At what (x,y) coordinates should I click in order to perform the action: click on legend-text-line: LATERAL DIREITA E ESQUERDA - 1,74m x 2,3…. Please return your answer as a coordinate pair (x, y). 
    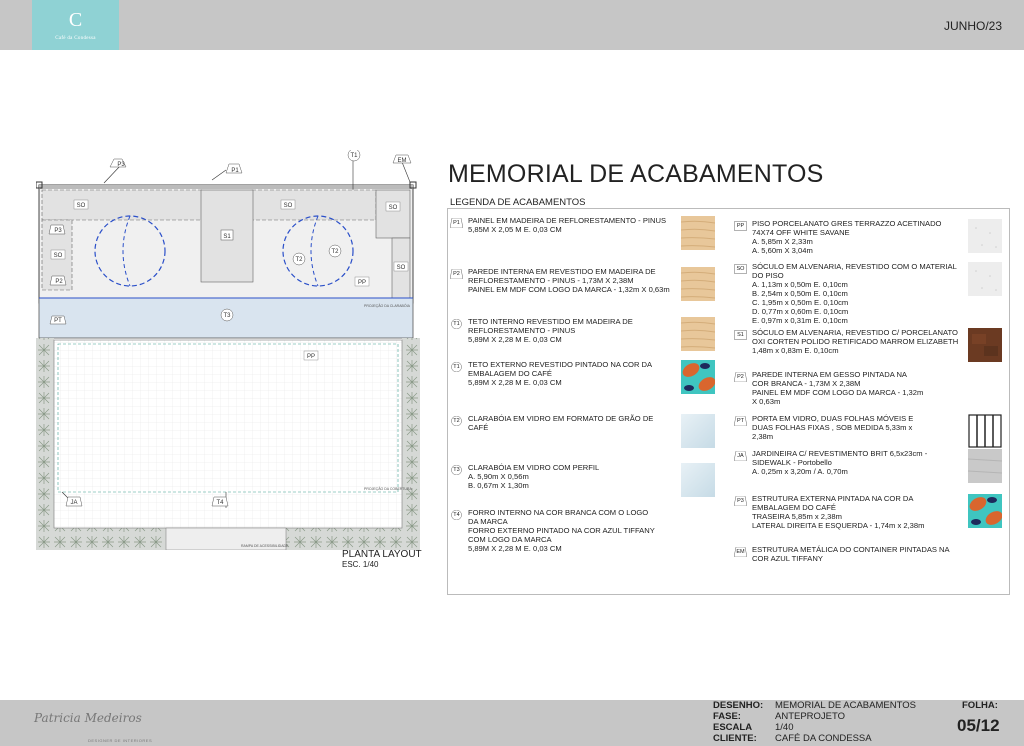
    Looking at the image, I should click on (838, 525).